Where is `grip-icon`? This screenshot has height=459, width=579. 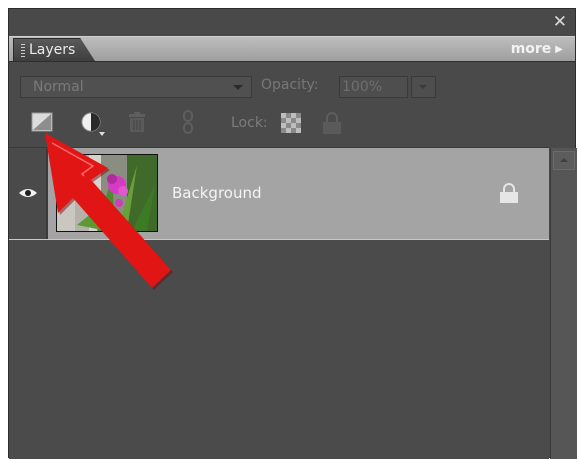 grip-icon is located at coordinates (23, 51).